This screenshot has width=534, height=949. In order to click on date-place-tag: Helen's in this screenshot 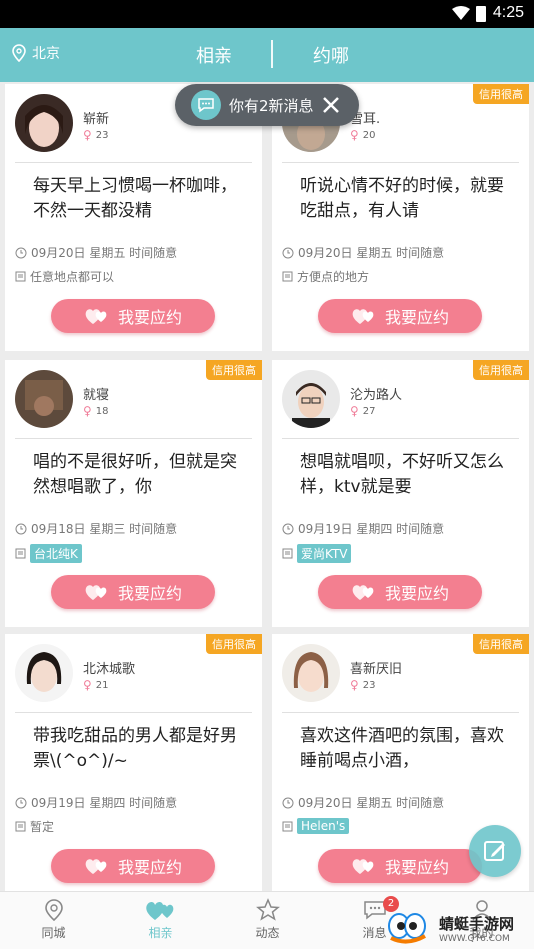, I will do `click(323, 826)`.